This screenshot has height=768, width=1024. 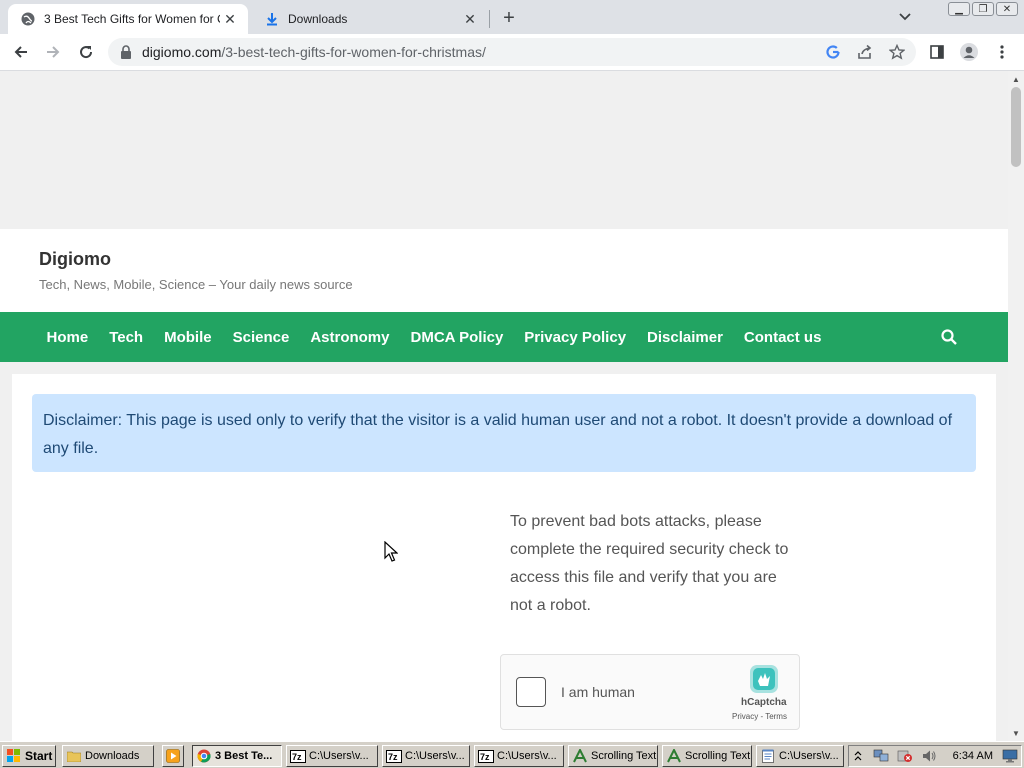 What do you see at coordinates (350, 337) in the screenshot?
I see `nav-astronomy: Astronomy` at bounding box center [350, 337].